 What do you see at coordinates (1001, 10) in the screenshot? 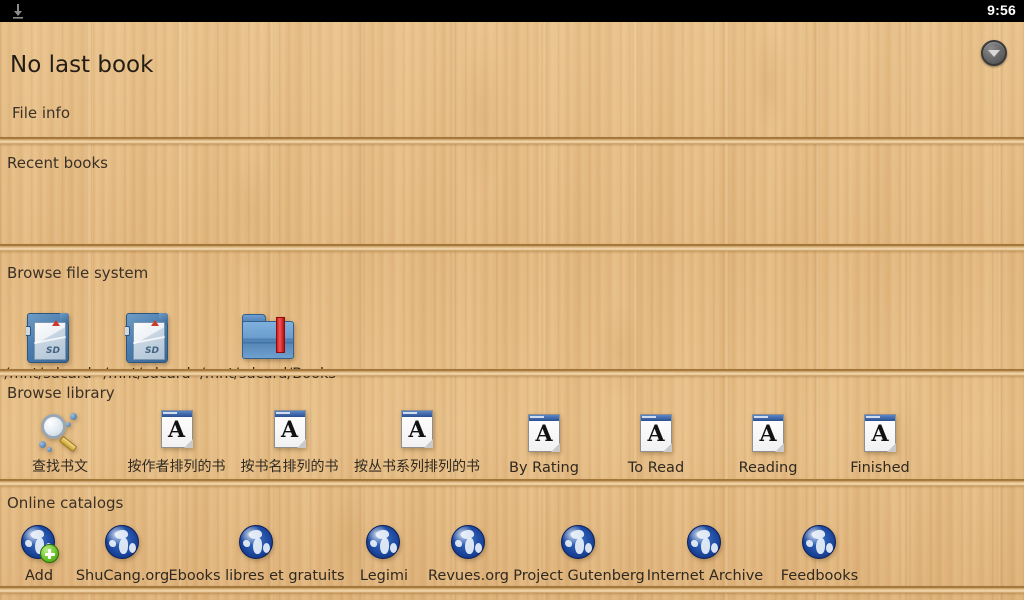
I see `status-clock: 9:56` at bounding box center [1001, 10].